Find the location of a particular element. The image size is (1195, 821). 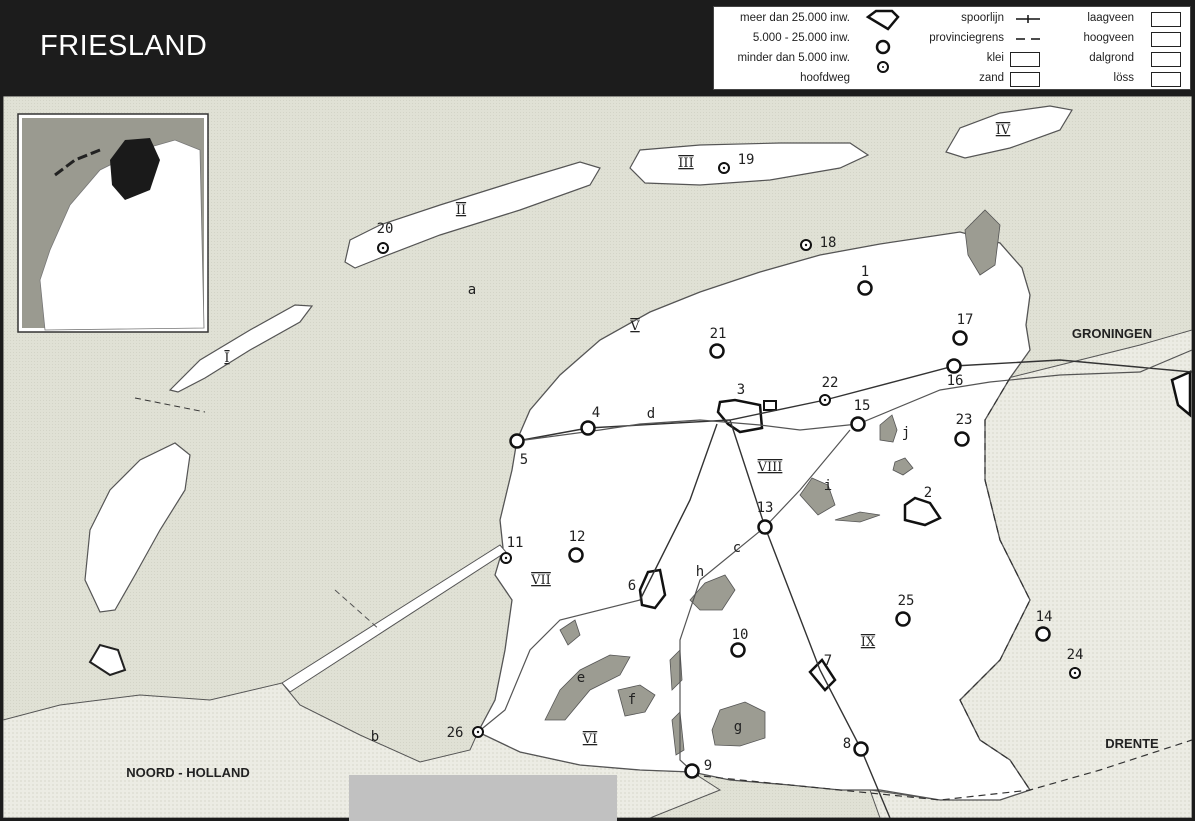

place-number-label: 11 is located at coordinates (515, 543).